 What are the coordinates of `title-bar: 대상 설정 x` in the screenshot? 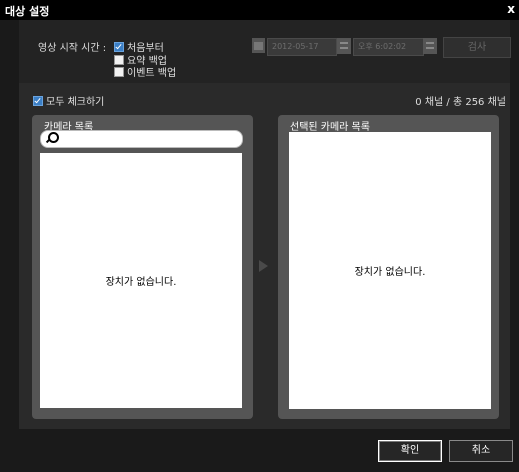 It's located at (259, 10).